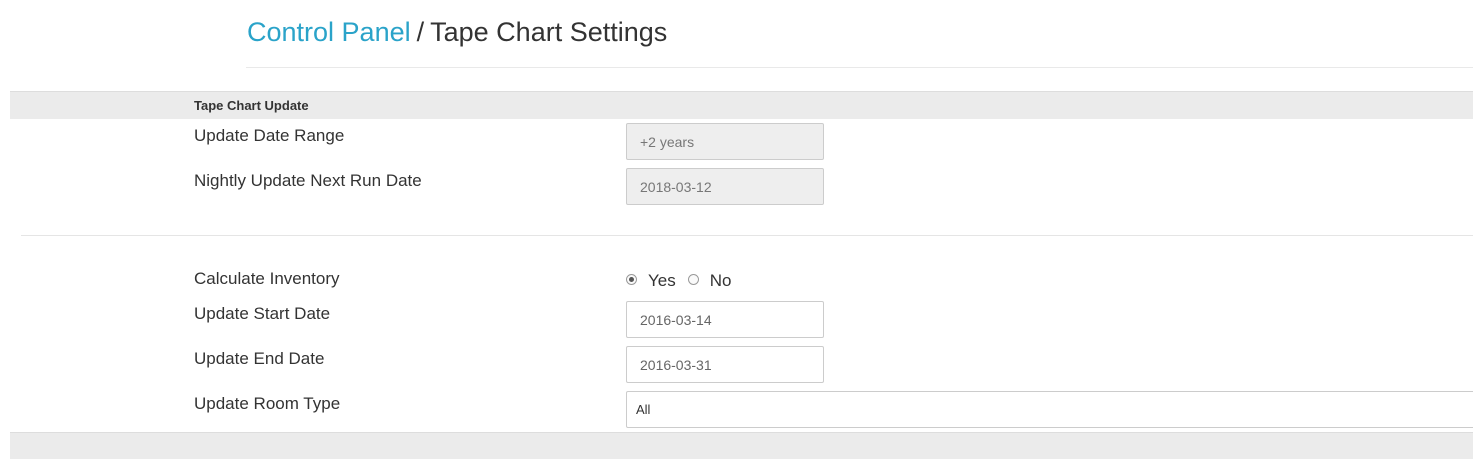 This screenshot has height=459, width=1473. Describe the element at coordinates (308, 180) in the screenshot. I see `nightly-update-next-run-label: Nightly Update Next Run Date` at that location.